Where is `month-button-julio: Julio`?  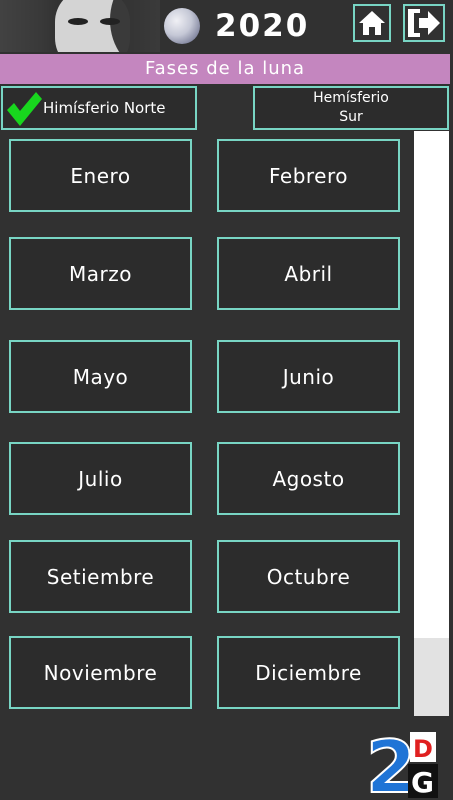 month-button-julio: Julio is located at coordinates (100, 478).